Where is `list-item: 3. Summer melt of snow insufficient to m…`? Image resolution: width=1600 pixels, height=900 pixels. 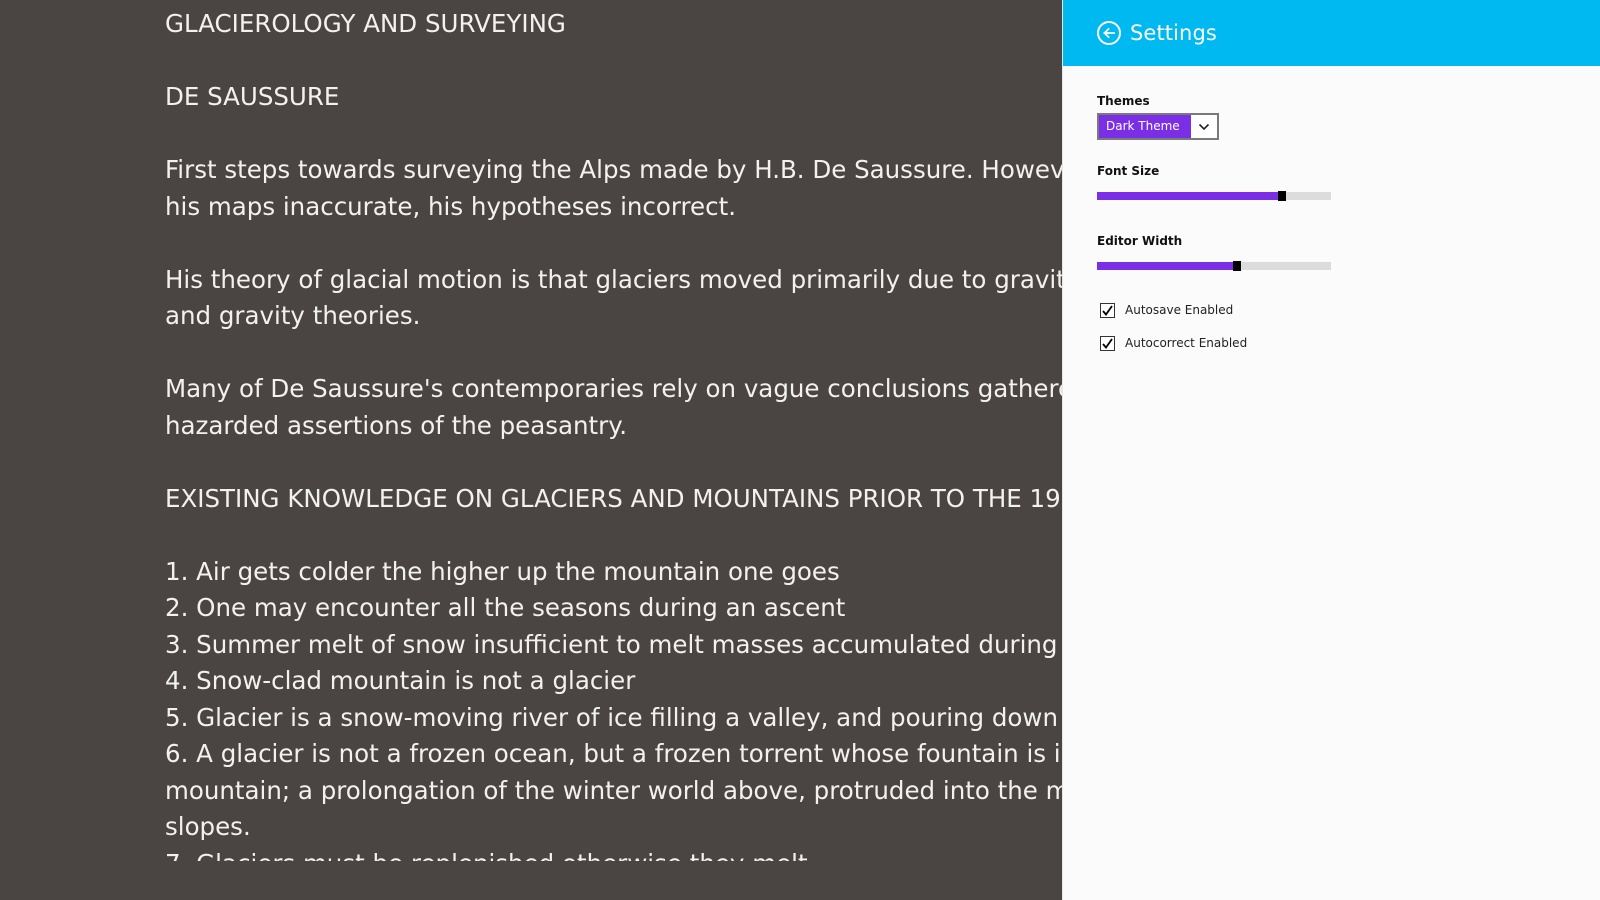 list-item: 3. Summer melt of snow insufficient to m… is located at coordinates (613, 644).